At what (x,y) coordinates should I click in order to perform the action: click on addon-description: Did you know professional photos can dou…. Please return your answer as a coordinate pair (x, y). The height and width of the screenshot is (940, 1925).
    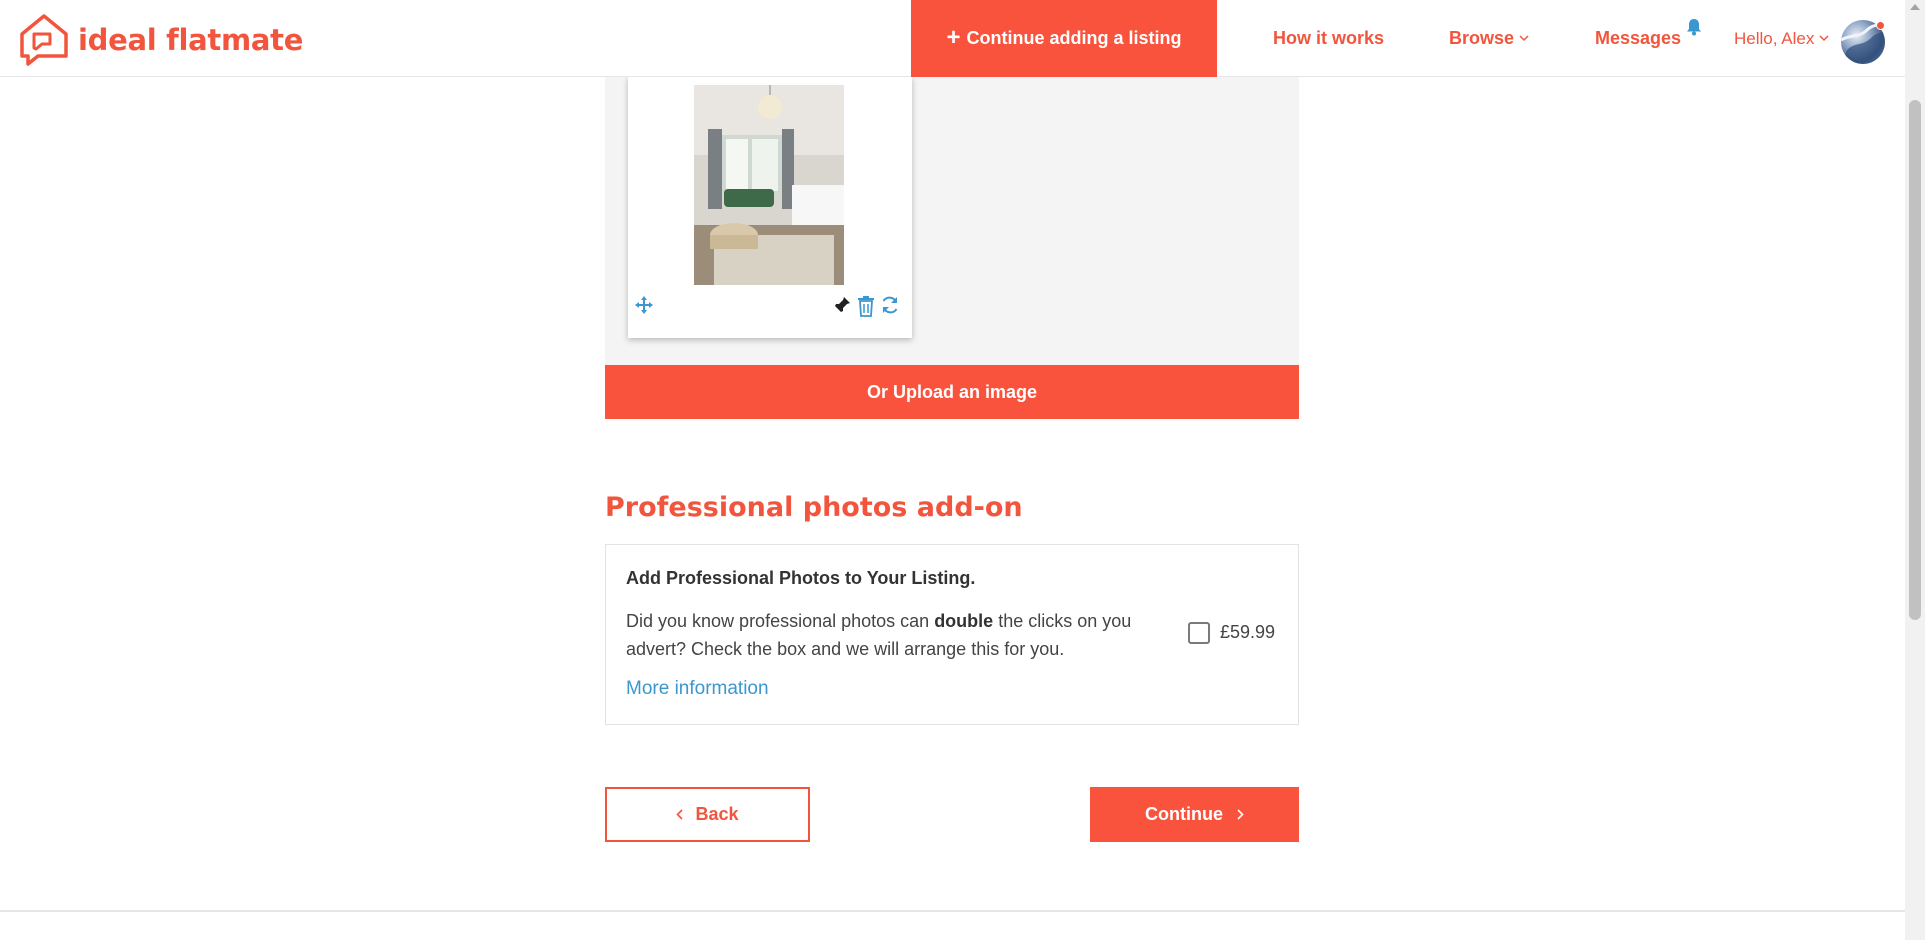
    Looking at the image, I should click on (906, 635).